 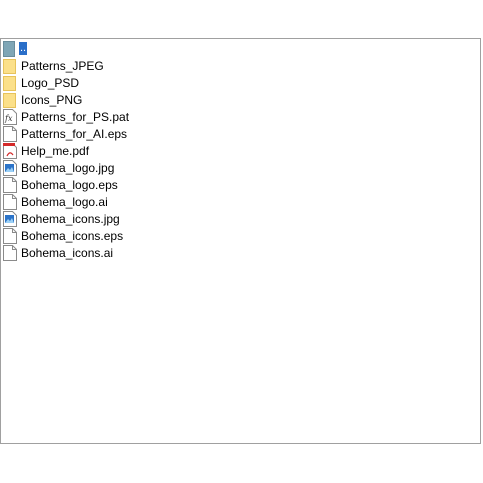 What do you see at coordinates (66, 48) in the screenshot?
I see `list-item-parent: ..` at bounding box center [66, 48].